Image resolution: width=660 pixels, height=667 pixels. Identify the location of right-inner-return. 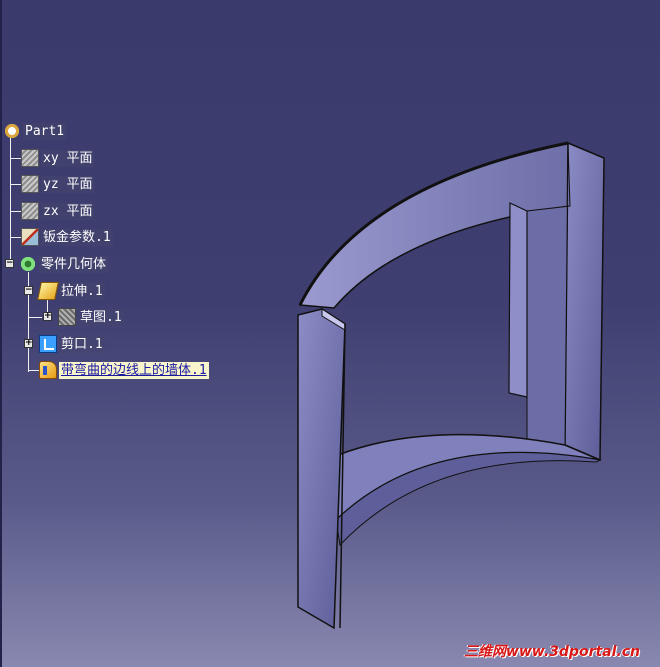
(518, 300).